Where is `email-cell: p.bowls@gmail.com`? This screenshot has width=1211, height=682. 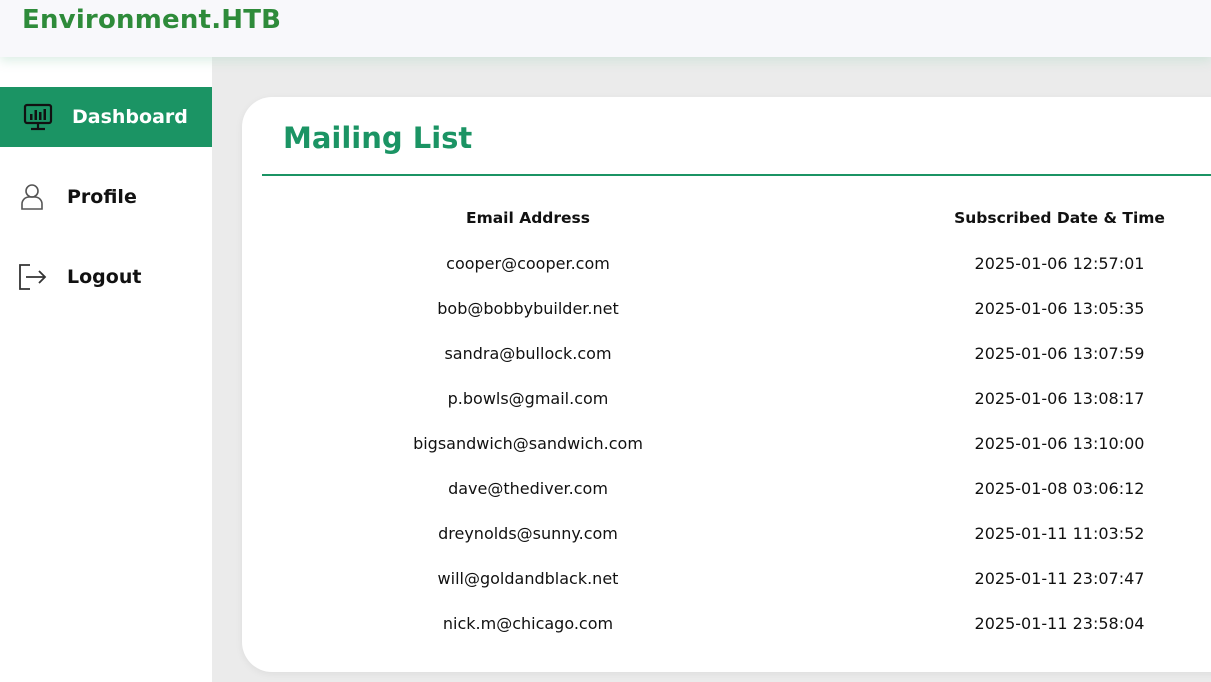 email-cell: p.bowls@gmail.com is located at coordinates (528, 398).